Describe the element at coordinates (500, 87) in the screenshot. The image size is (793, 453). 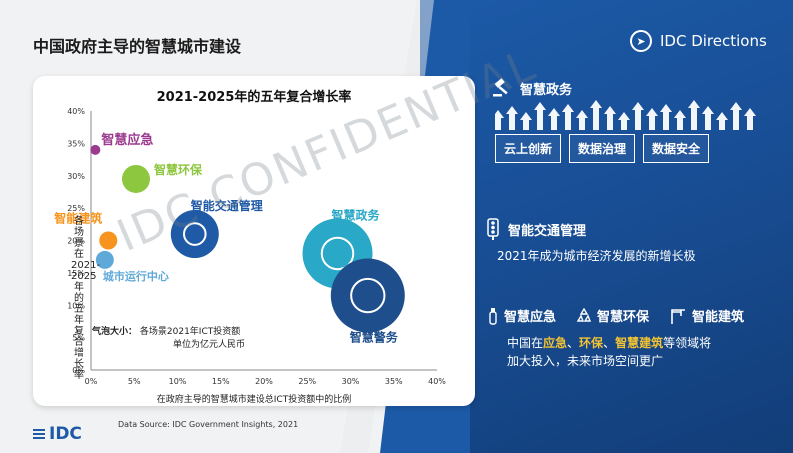
I see `gavel-icon` at that location.